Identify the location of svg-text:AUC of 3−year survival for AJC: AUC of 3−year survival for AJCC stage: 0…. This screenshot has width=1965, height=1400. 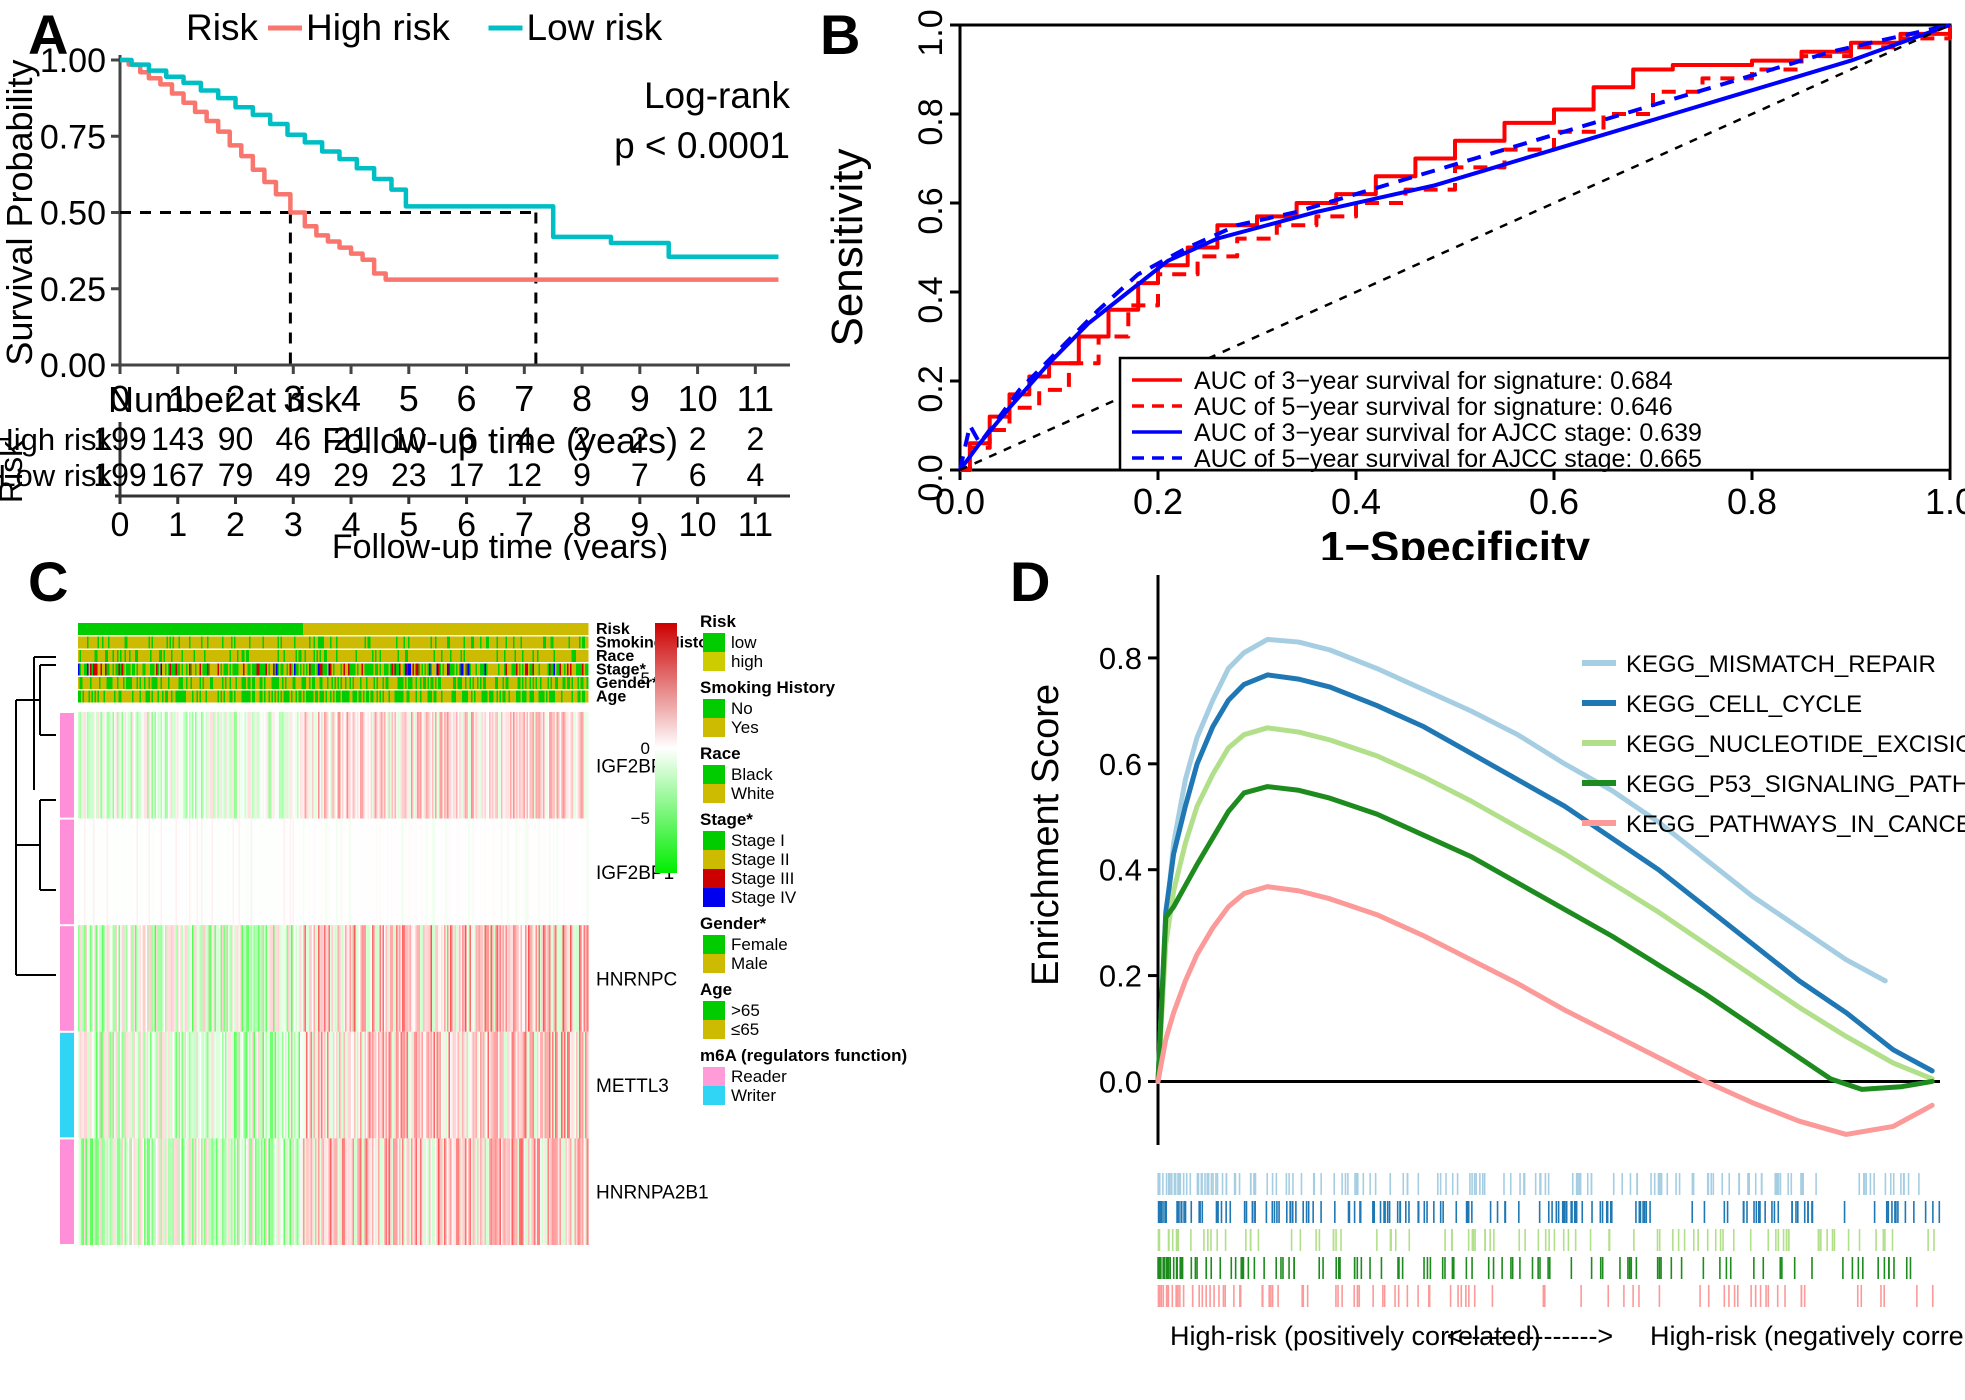
(1448, 433).